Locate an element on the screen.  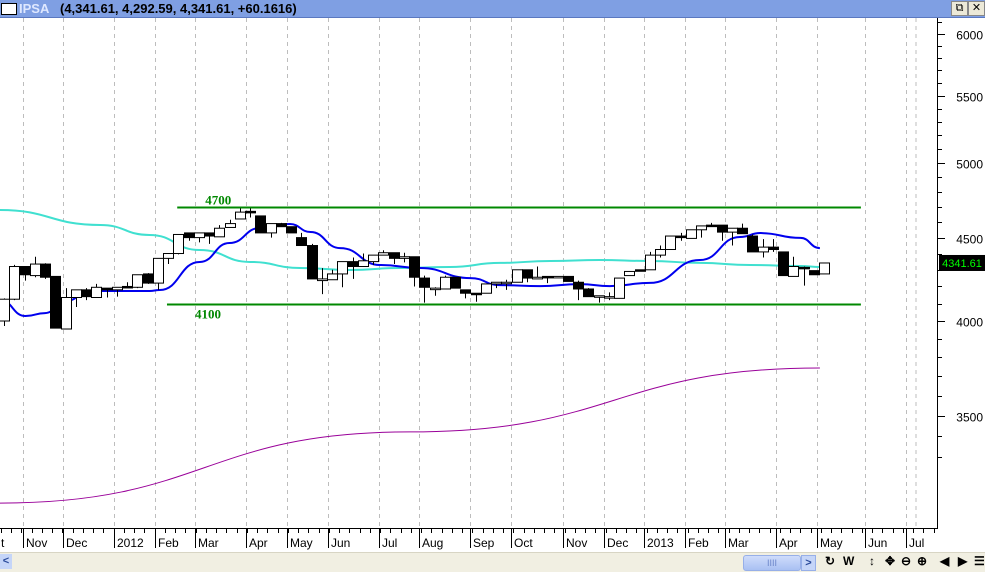
x-tick-label: Sep is located at coordinates (484, 543).